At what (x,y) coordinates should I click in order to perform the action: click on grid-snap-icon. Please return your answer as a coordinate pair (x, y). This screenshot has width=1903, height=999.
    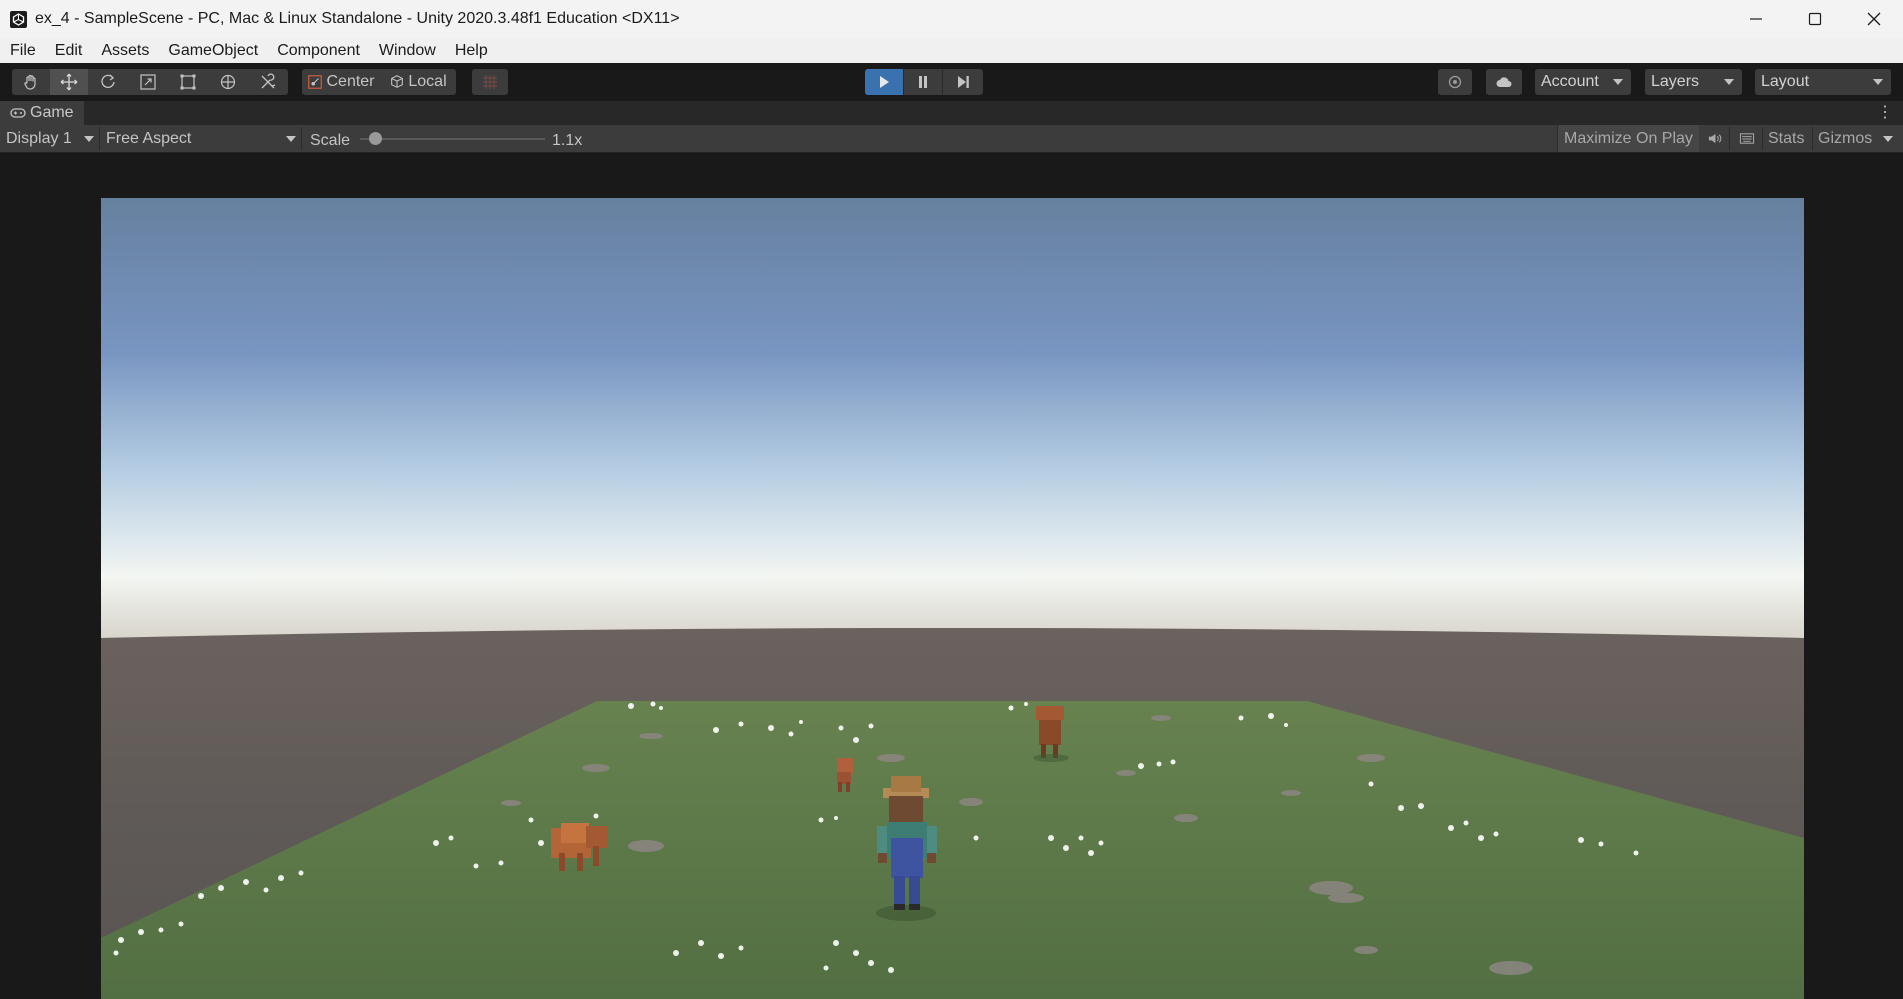
    Looking at the image, I should click on (490, 82).